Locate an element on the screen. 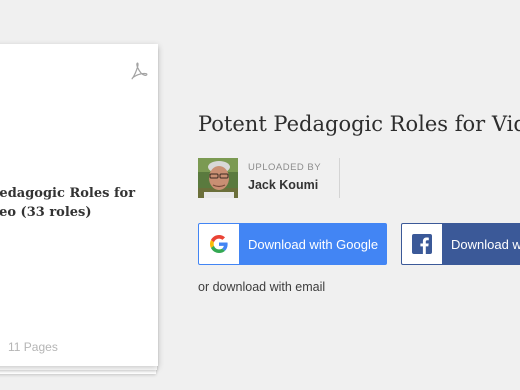 This screenshot has width=520, height=390. page-count: 11 Pages is located at coordinates (33, 347).